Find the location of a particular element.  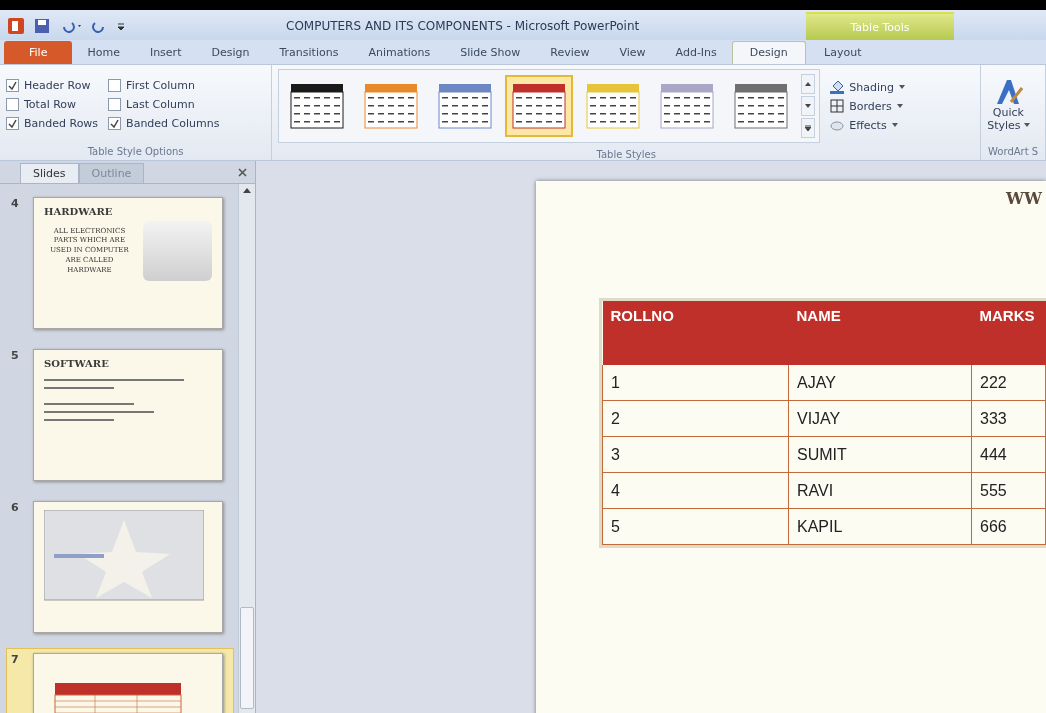

slide-thumbnail-row: 5 SOFTWARE is located at coordinates (120, 415).